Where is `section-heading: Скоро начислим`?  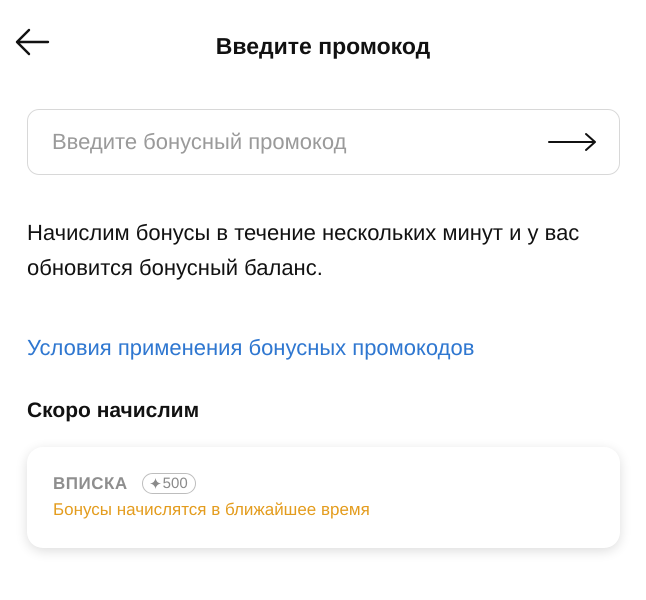 section-heading: Скоро начислим is located at coordinates (113, 411).